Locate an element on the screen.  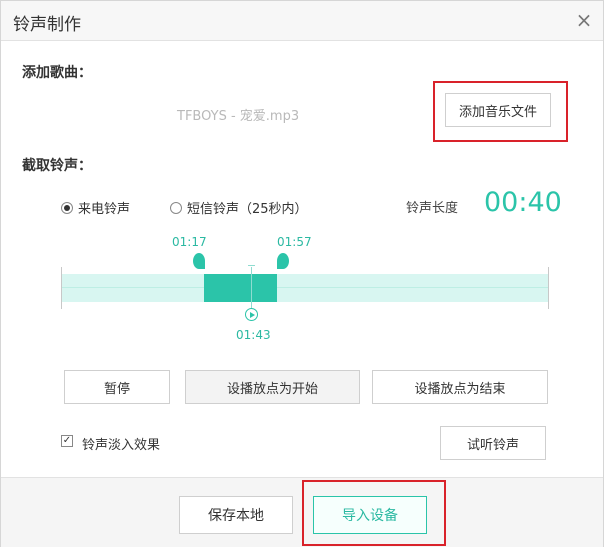
save-local-button: 保存本地 is located at coordinates (236, 515).